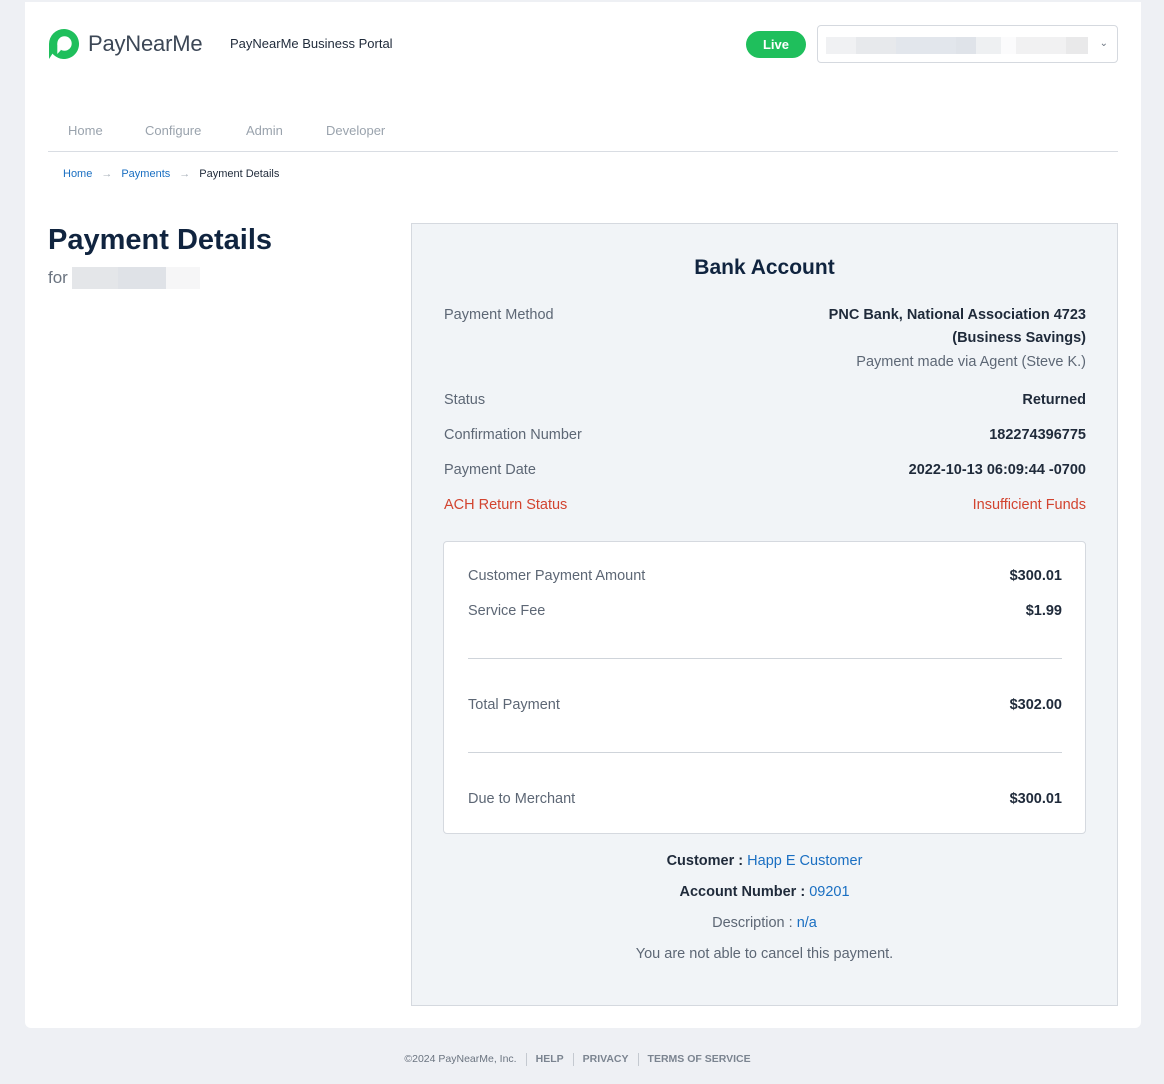 The height and width of the screenshot is (1084, 1164). I want to click on footer-privacy-link: PRIVACY, so click(606, 1059).